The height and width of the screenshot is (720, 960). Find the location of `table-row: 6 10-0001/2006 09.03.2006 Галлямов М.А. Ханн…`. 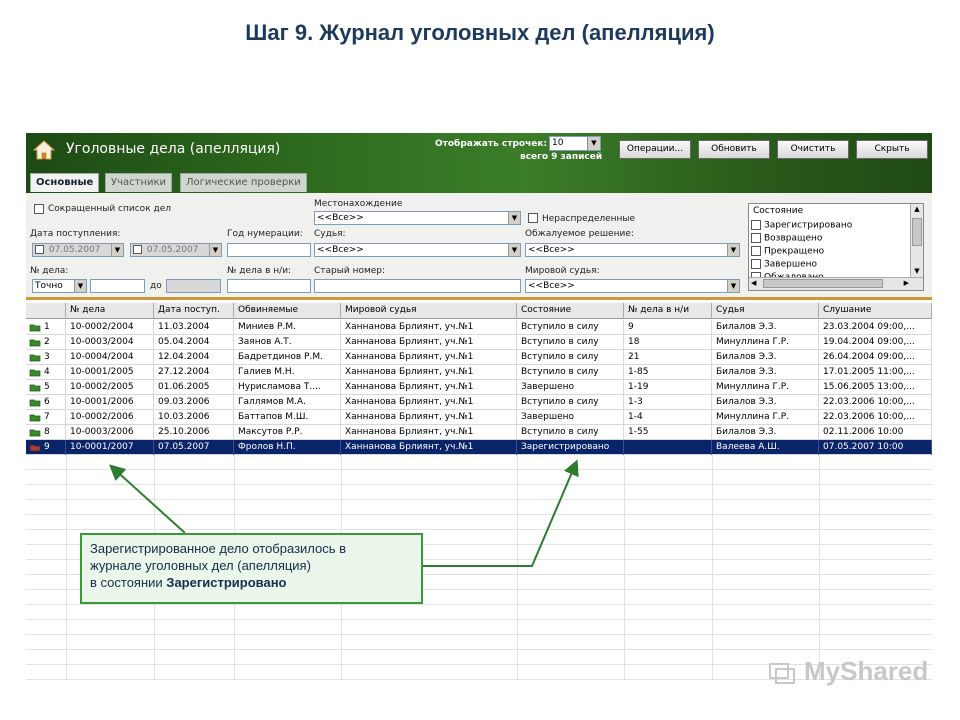

table-row: 6 10-0001/2006 09.03.2006 Галлямов М.А. Ханн… is located at coordinates (479, 402).